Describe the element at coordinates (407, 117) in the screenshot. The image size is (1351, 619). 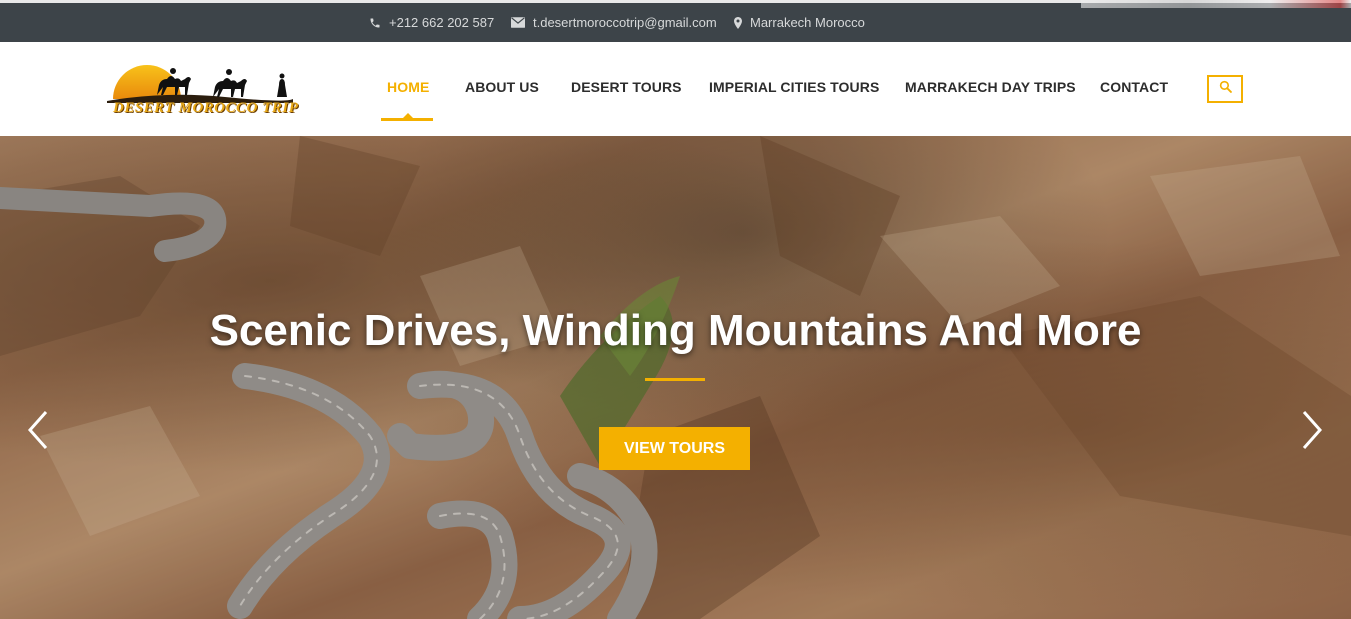
I see `active-nav-indicator` at that location.